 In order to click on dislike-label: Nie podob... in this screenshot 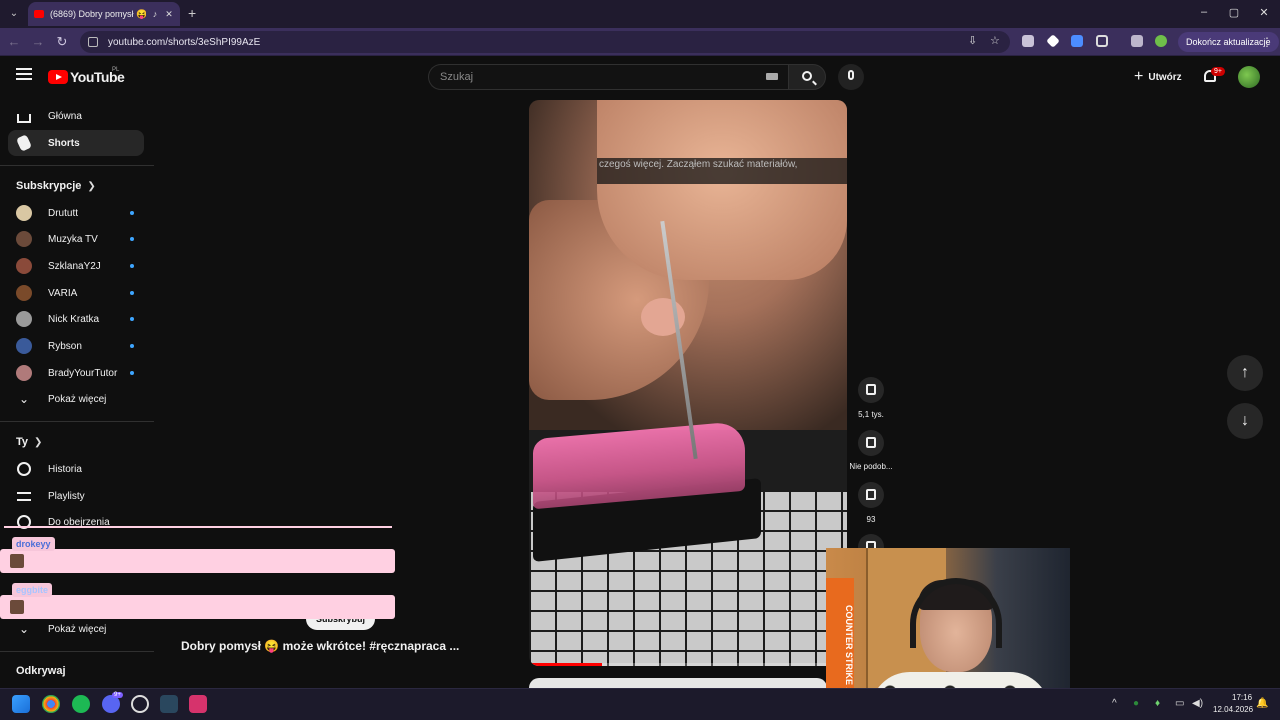, I will do `click(871, 466)`.